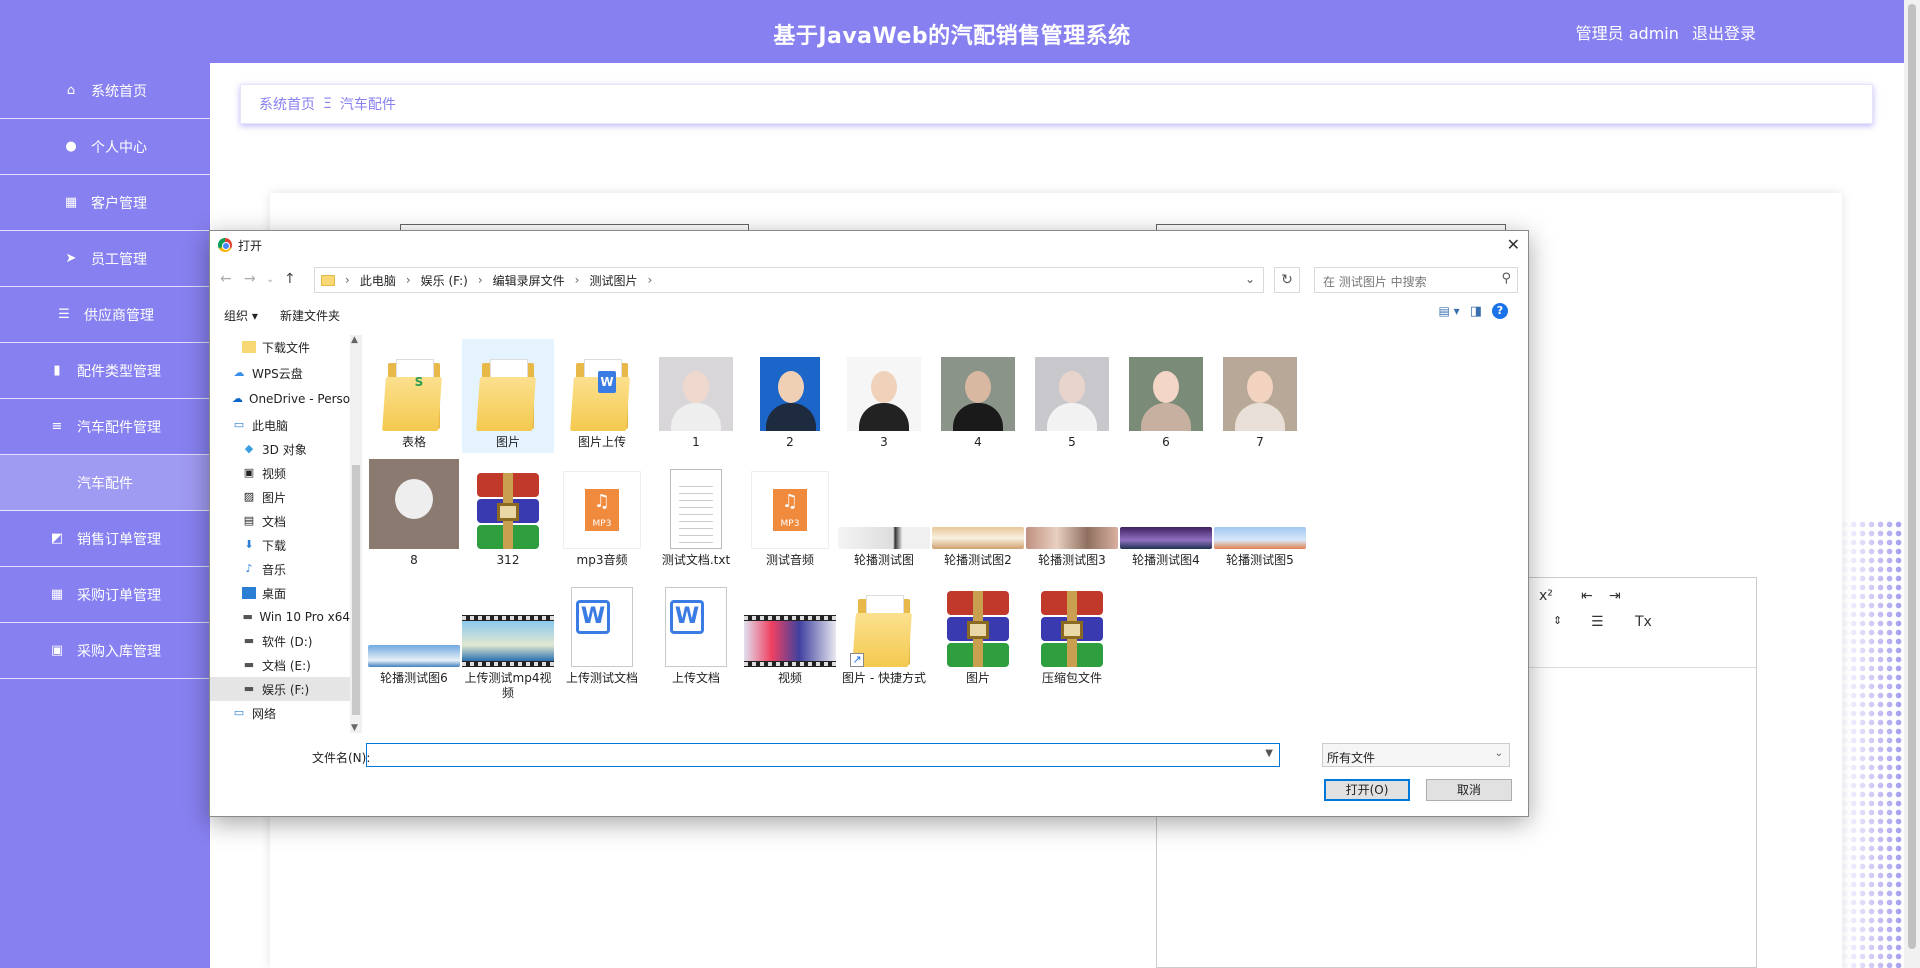 This screenshot has height=968, width=1920. I want to click on file-item: ♫ MP3 mp3音频, so click(602, 513).